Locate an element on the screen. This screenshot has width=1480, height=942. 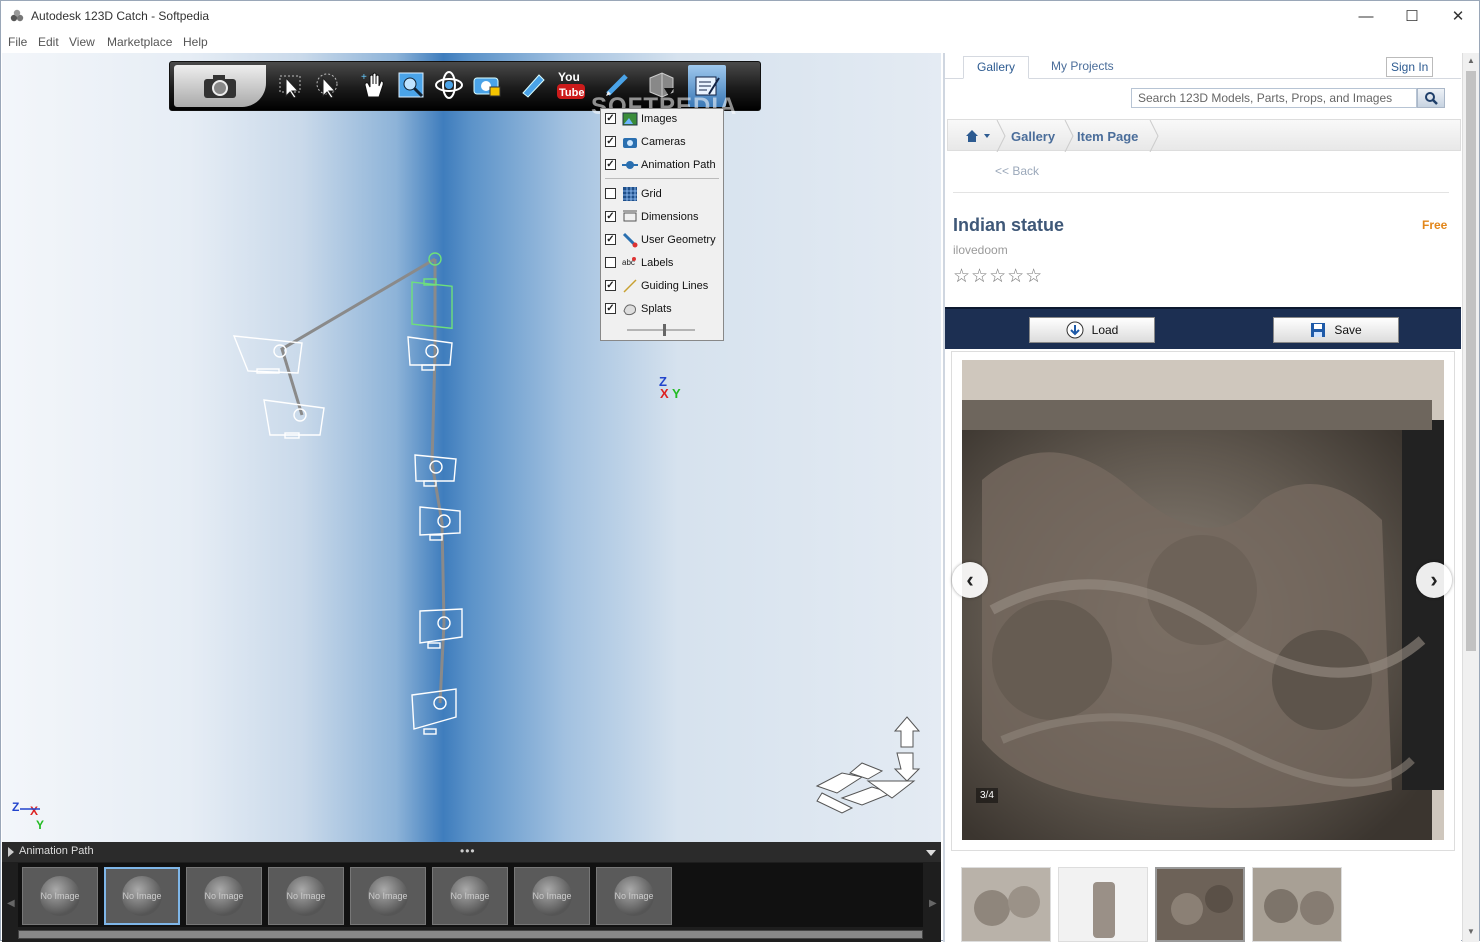
star-rating: ☆☆☆☆☆ is located at coordinates (998, 276).